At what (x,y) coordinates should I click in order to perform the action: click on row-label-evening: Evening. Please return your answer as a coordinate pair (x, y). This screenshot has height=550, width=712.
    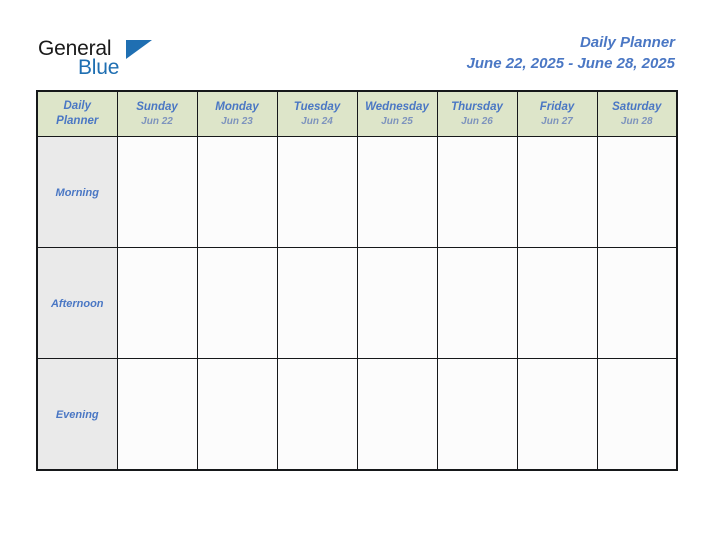
    Looking at the image, I should click on (77, 414).